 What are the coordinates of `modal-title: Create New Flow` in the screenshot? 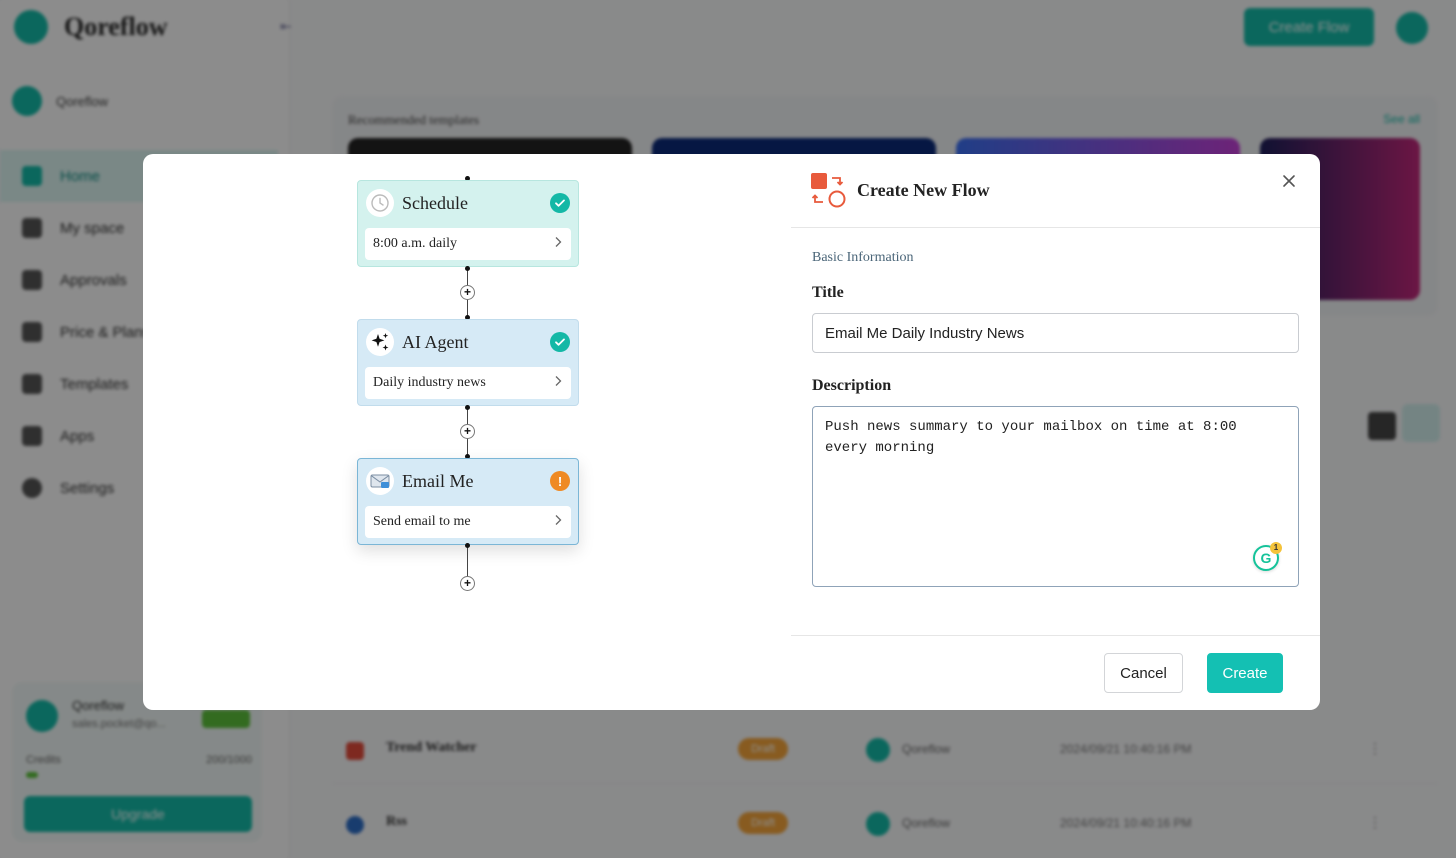 It's located at (923, 190).